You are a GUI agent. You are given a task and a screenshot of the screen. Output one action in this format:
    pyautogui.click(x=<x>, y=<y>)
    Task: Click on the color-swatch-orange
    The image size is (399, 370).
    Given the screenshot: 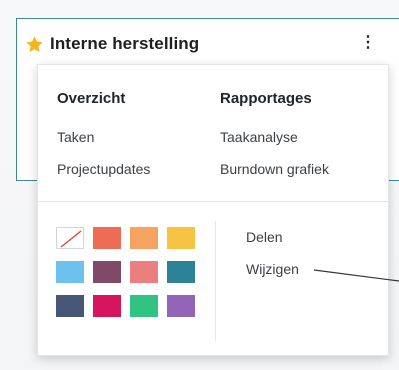 What is the action you would take?
    pyautogui.click(x=144, y=238)
    